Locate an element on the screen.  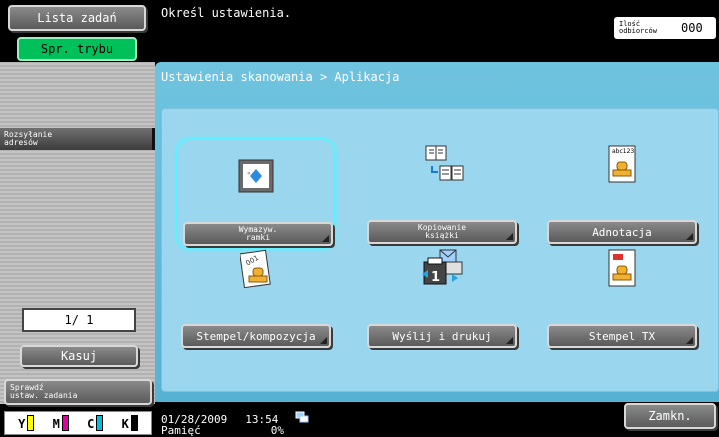
app-frame-erase: « Wymazyw. ramki is located at coordinates (256, 194).